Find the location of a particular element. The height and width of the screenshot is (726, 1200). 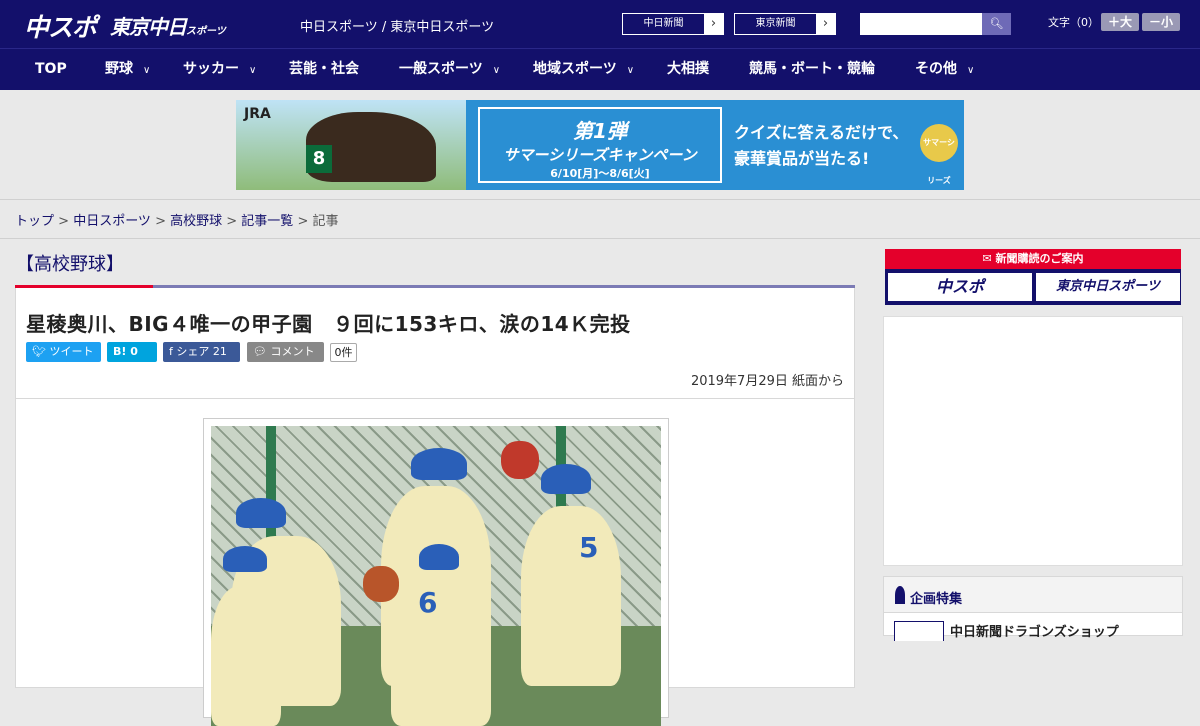

article-date: 2019年7月29日 紙面から is located at coordinates (767, 381).